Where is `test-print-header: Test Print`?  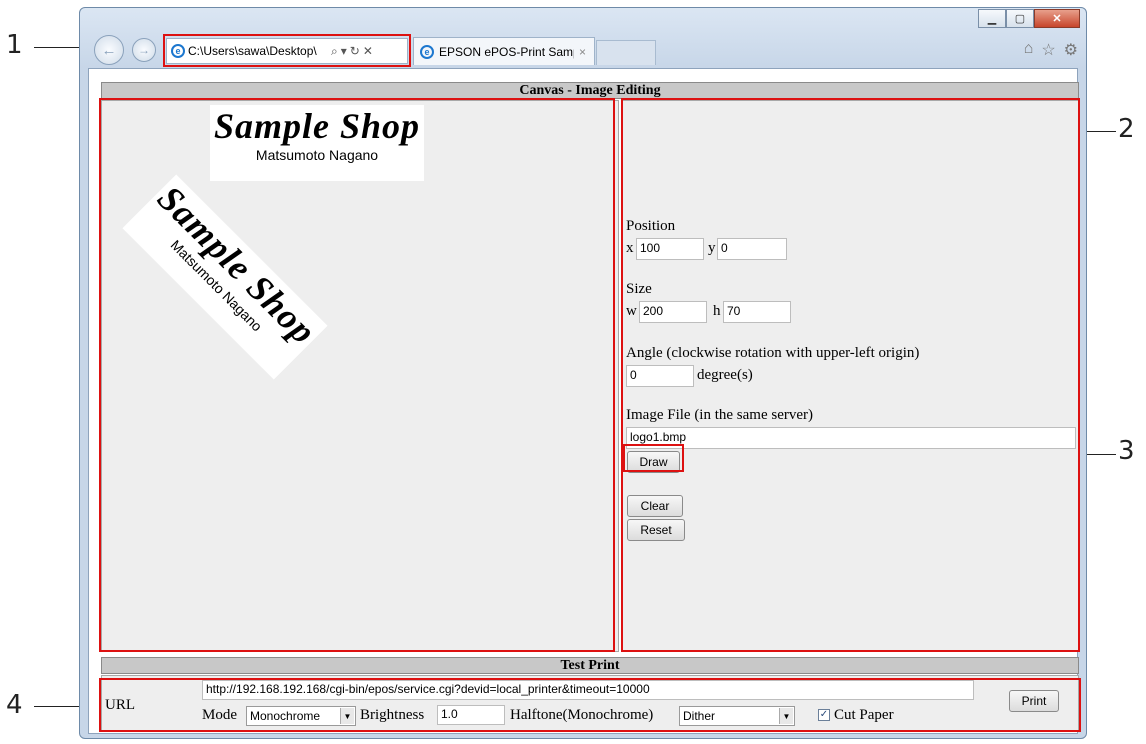 test-print-header: Test Print is located at coordinates (590, 665).